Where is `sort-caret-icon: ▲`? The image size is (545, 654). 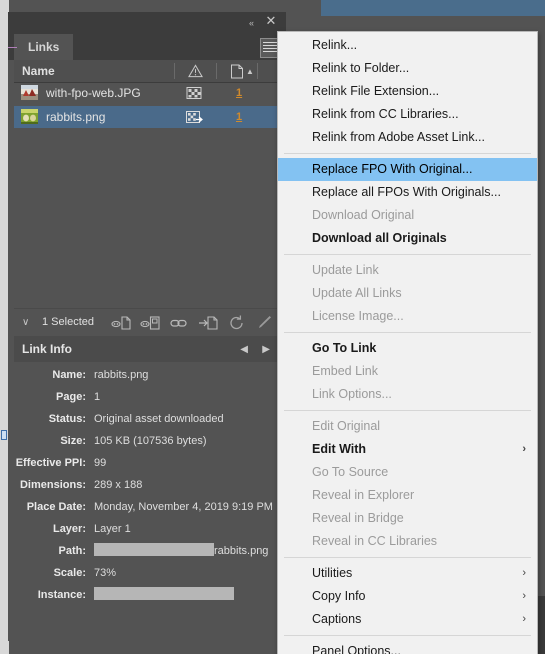 sort-caret-icon: ▲ is located at coordinates (250, 71).